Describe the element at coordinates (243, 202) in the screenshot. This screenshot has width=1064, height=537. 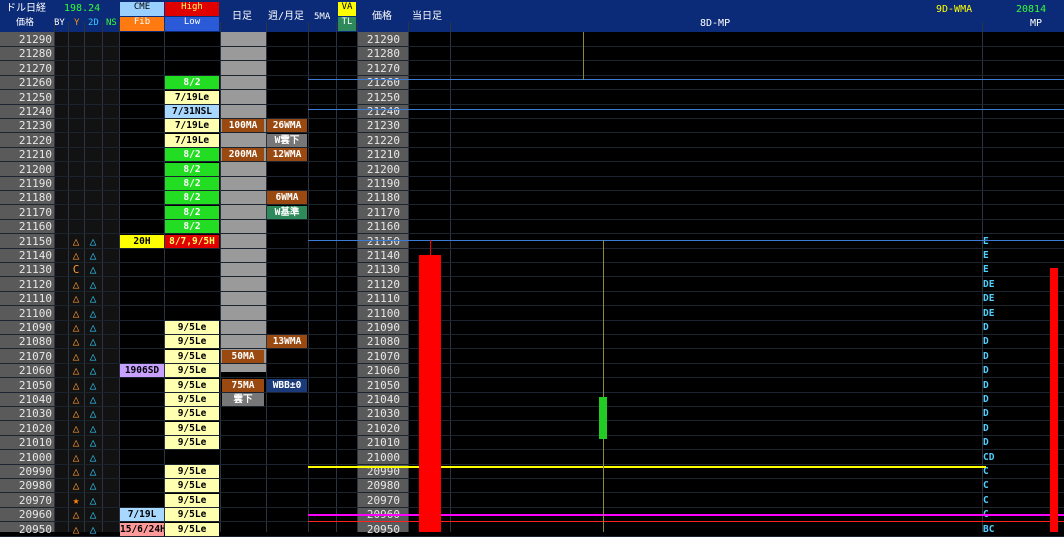
I see `daily-gray-block` at that location.